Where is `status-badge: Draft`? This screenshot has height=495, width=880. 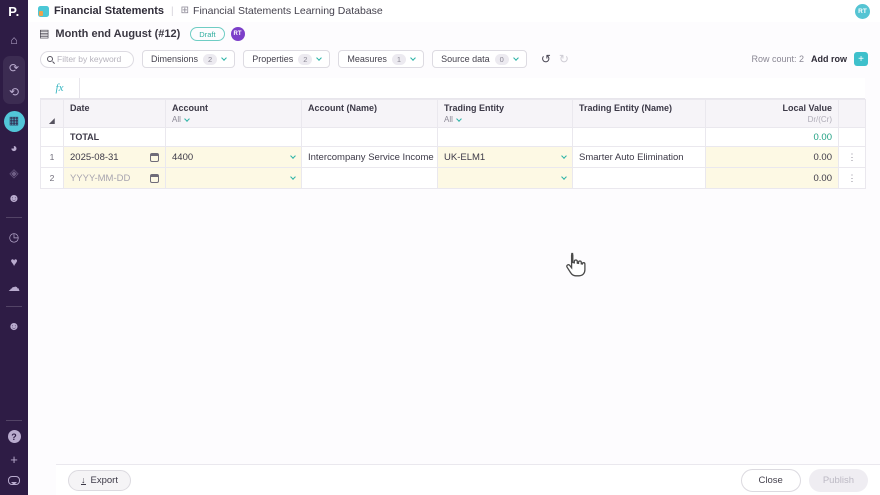
status-badge: Draft is located at coordinates (207, 34).